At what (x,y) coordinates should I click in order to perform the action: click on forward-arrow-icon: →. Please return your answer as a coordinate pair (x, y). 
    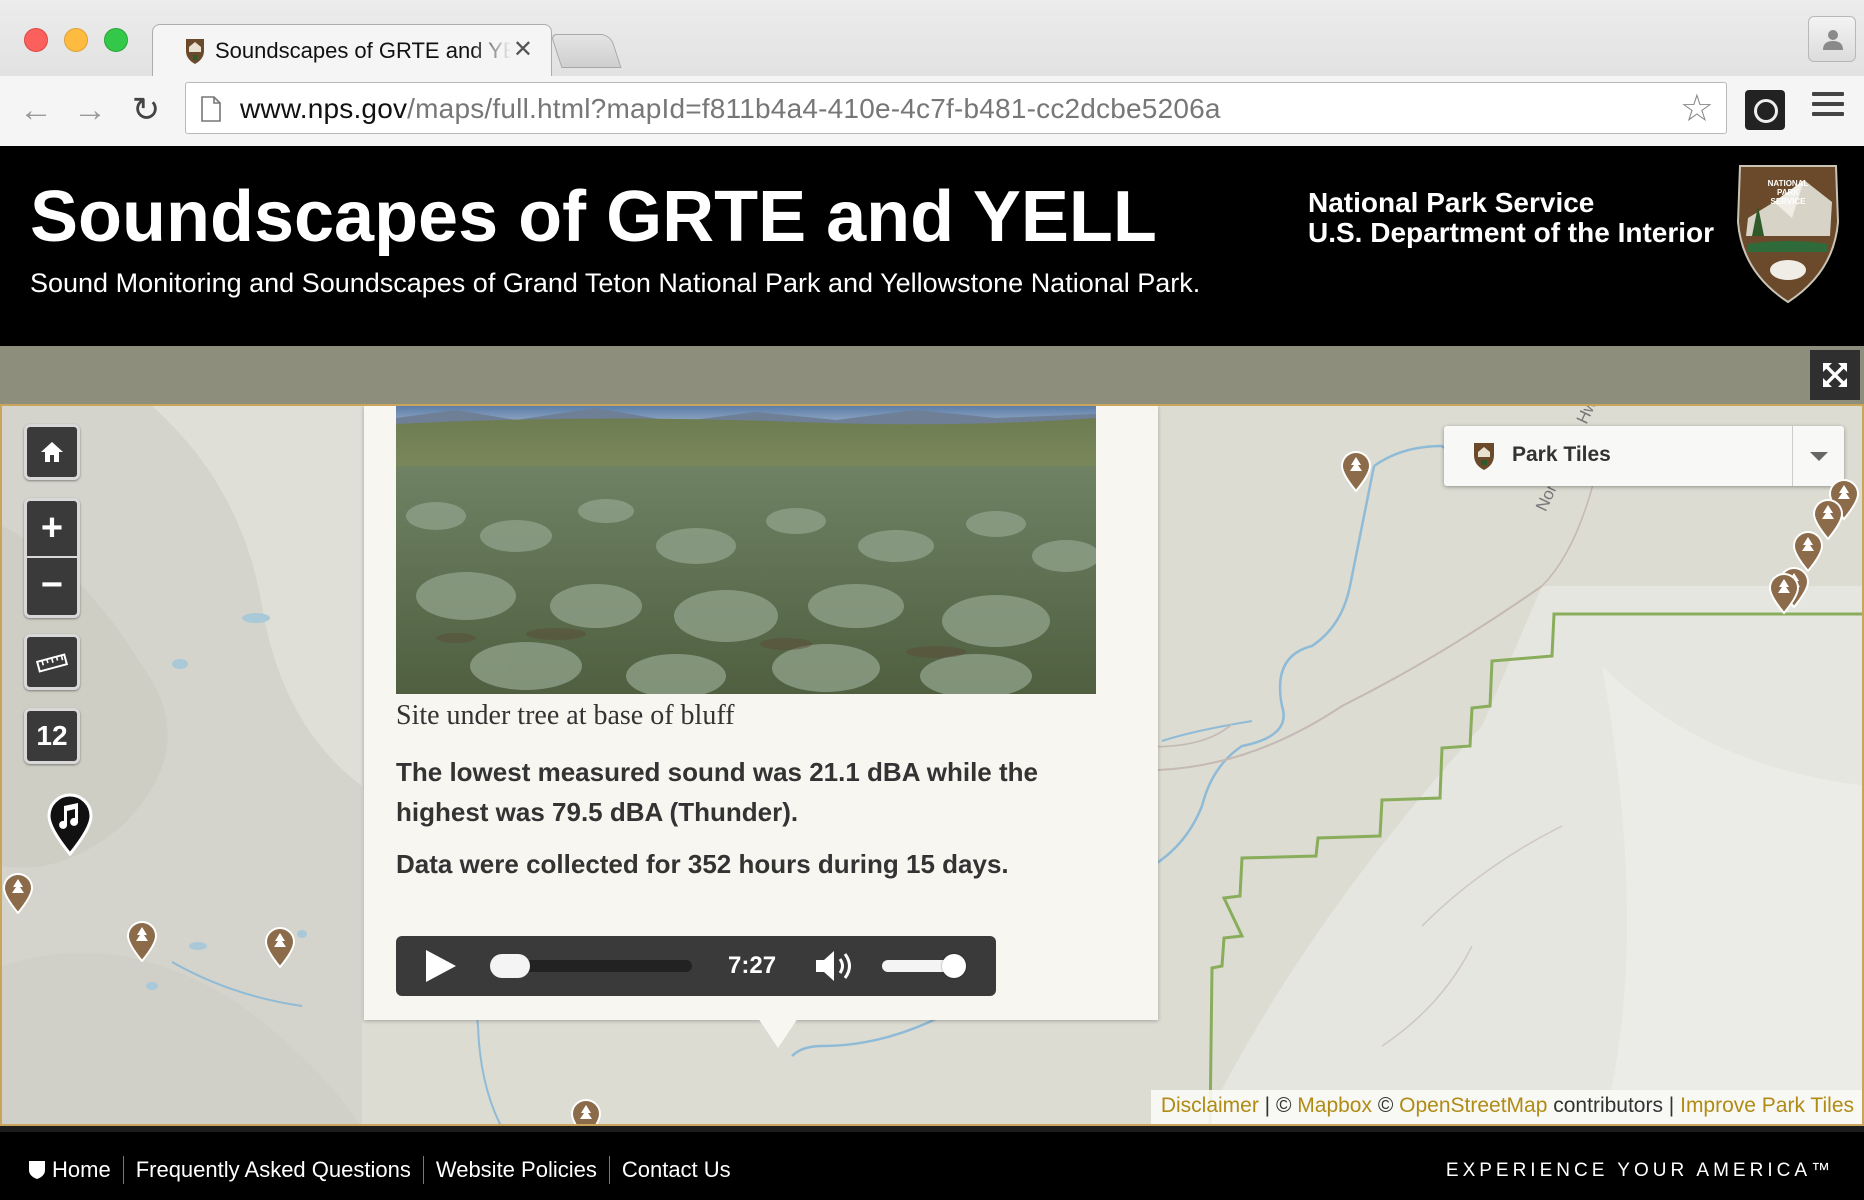
    Looking at the image, I should click on (90, 110).